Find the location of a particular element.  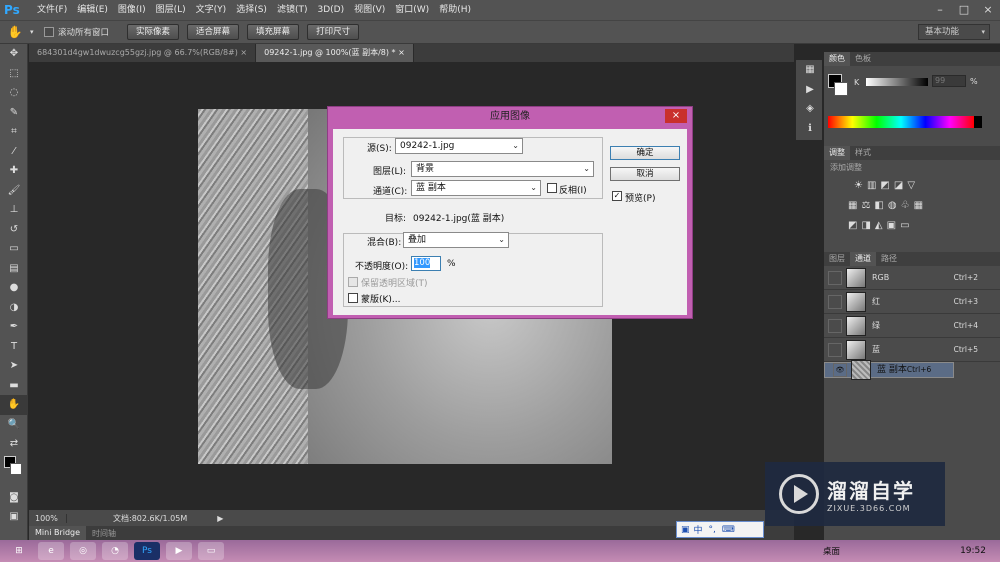

curves-icon: ◩ is located at coordinates (884, 185).